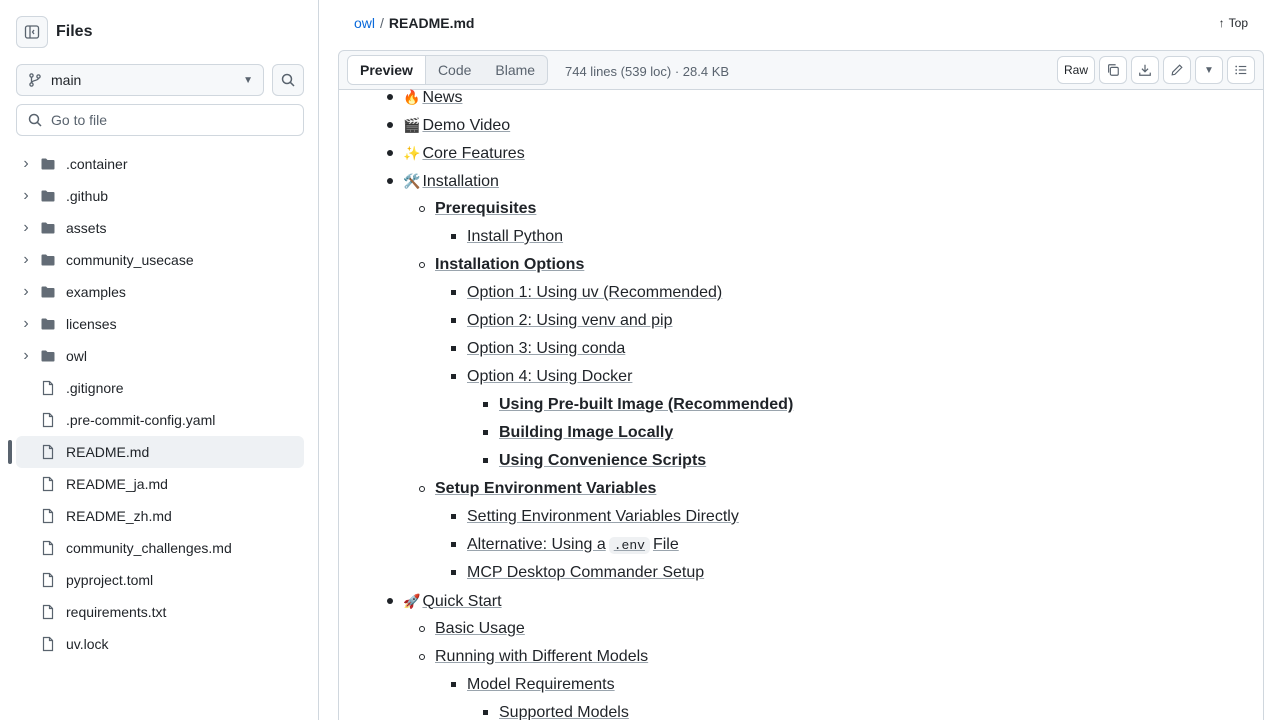  Describe the element at coordinates (160, 484) in the screenshot. I see `tree-item-readme-ja-md: README_ja.md` at that location.